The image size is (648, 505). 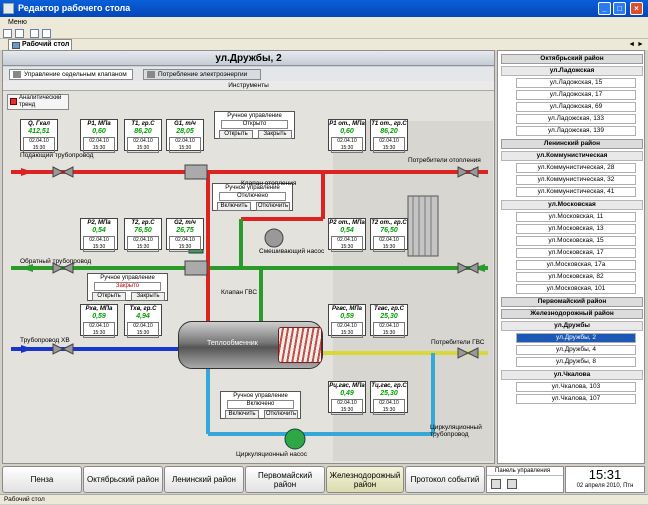 What do you see at coordinates (576, 107) in the screenshot?
I see `list-item: ул.Ладожская, 69` at bounding box center [576, 107].